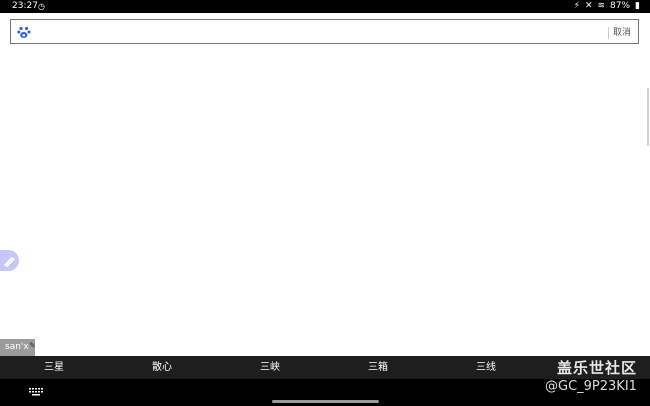 Image resolution: width=650 pixels, height=406 pixels. Describe the element at coordinates (41, 6) in the screenshot. I see `alarm-icon: ◷` at that location.